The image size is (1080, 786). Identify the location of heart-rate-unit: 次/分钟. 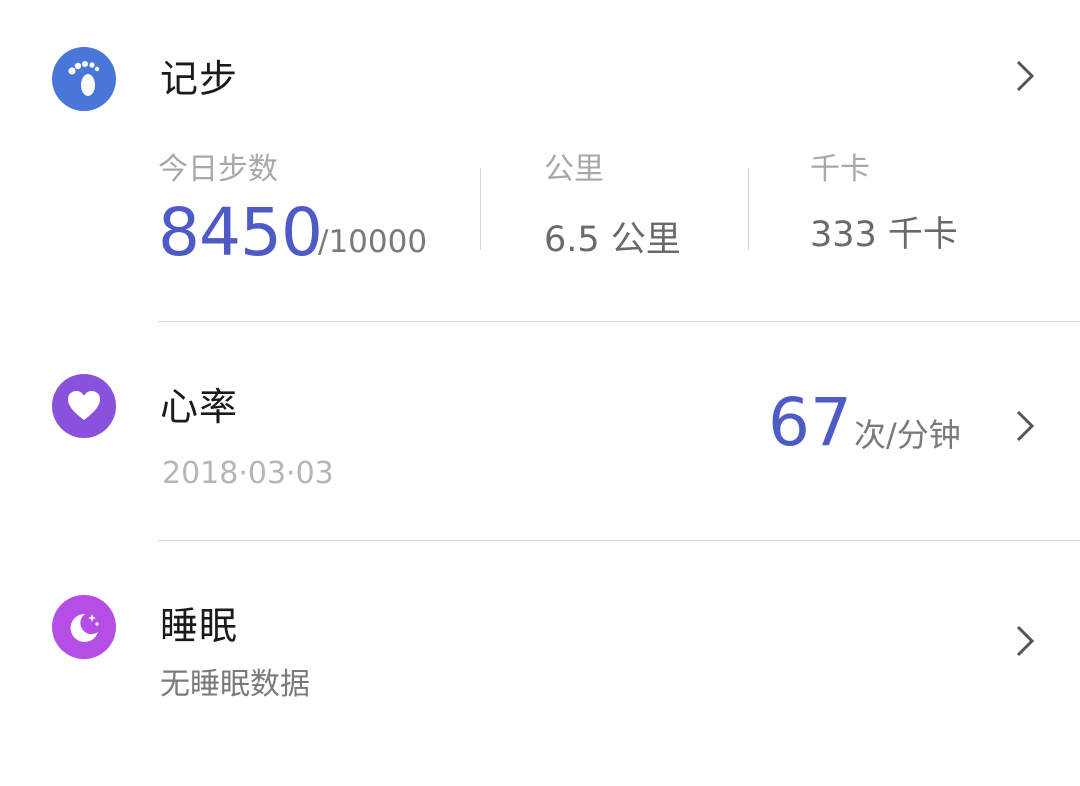
(907, 435).